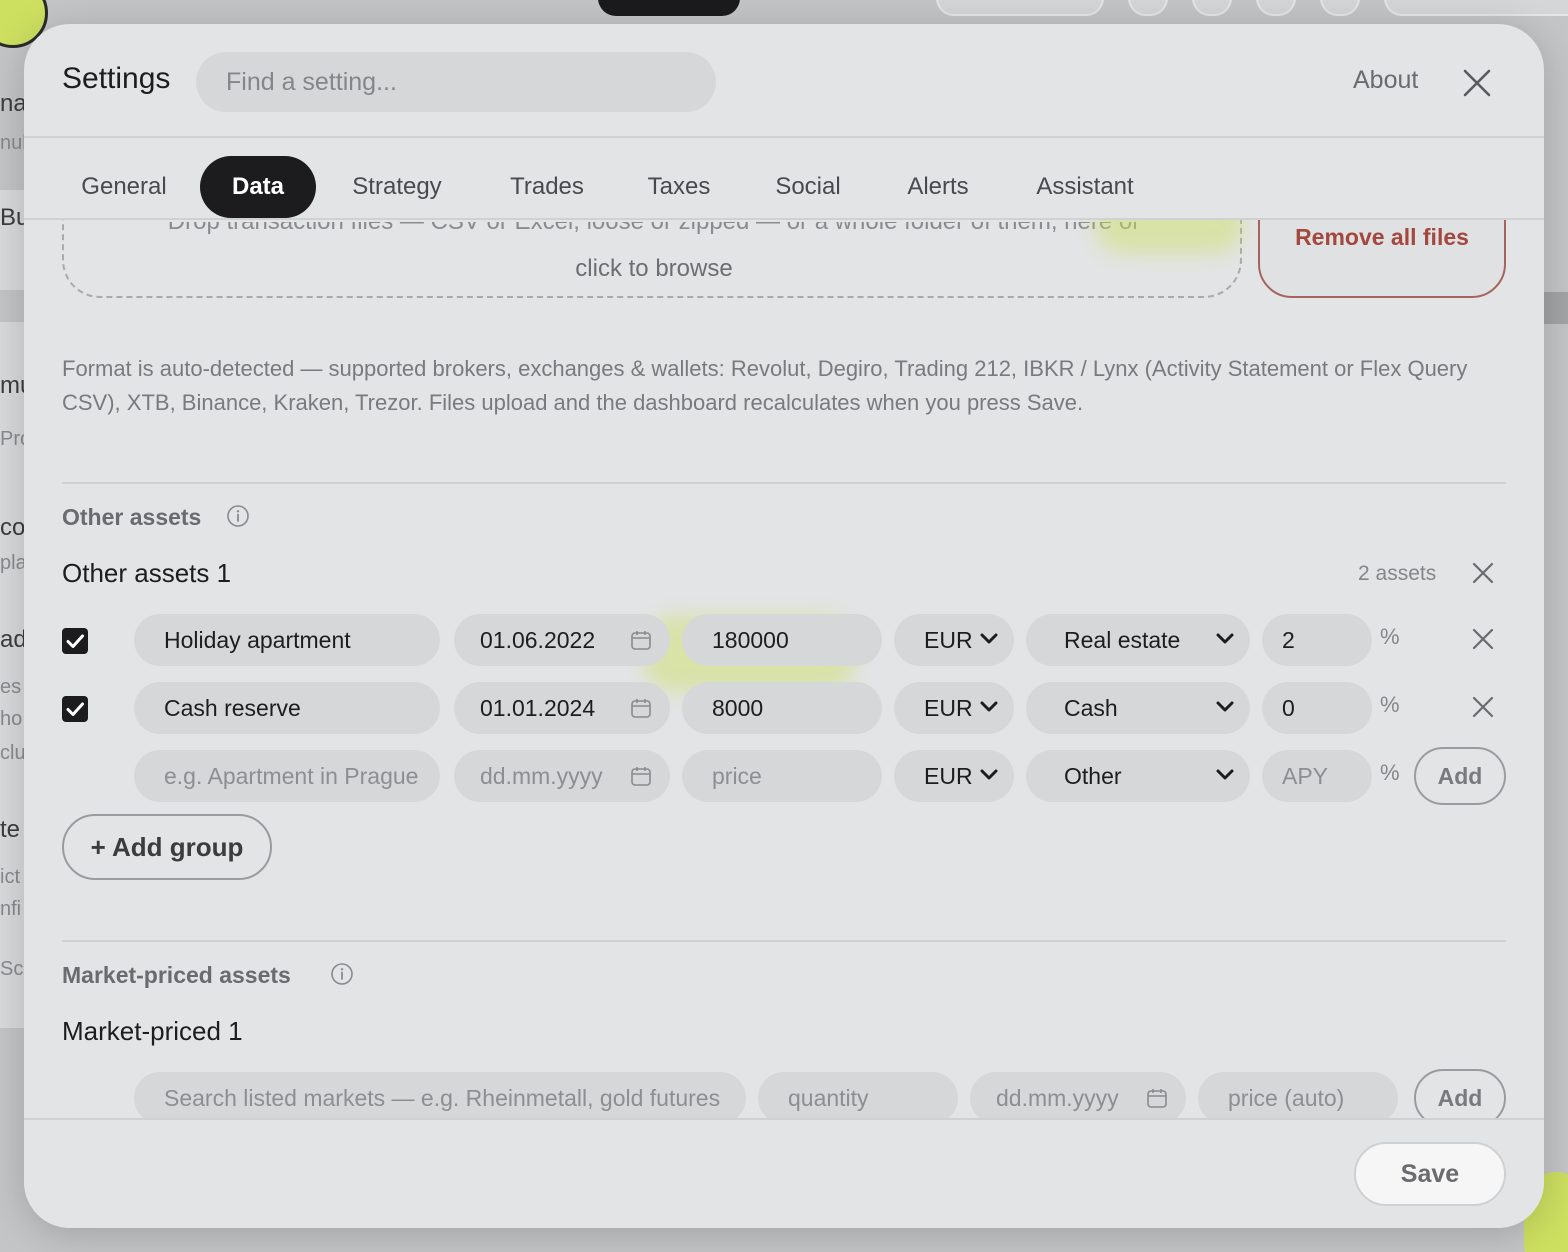  What do you see at coordinates (287, 708) in the screenshot?
I see `asset-name-input: Cash reserve` at bounding box center [287, 708].